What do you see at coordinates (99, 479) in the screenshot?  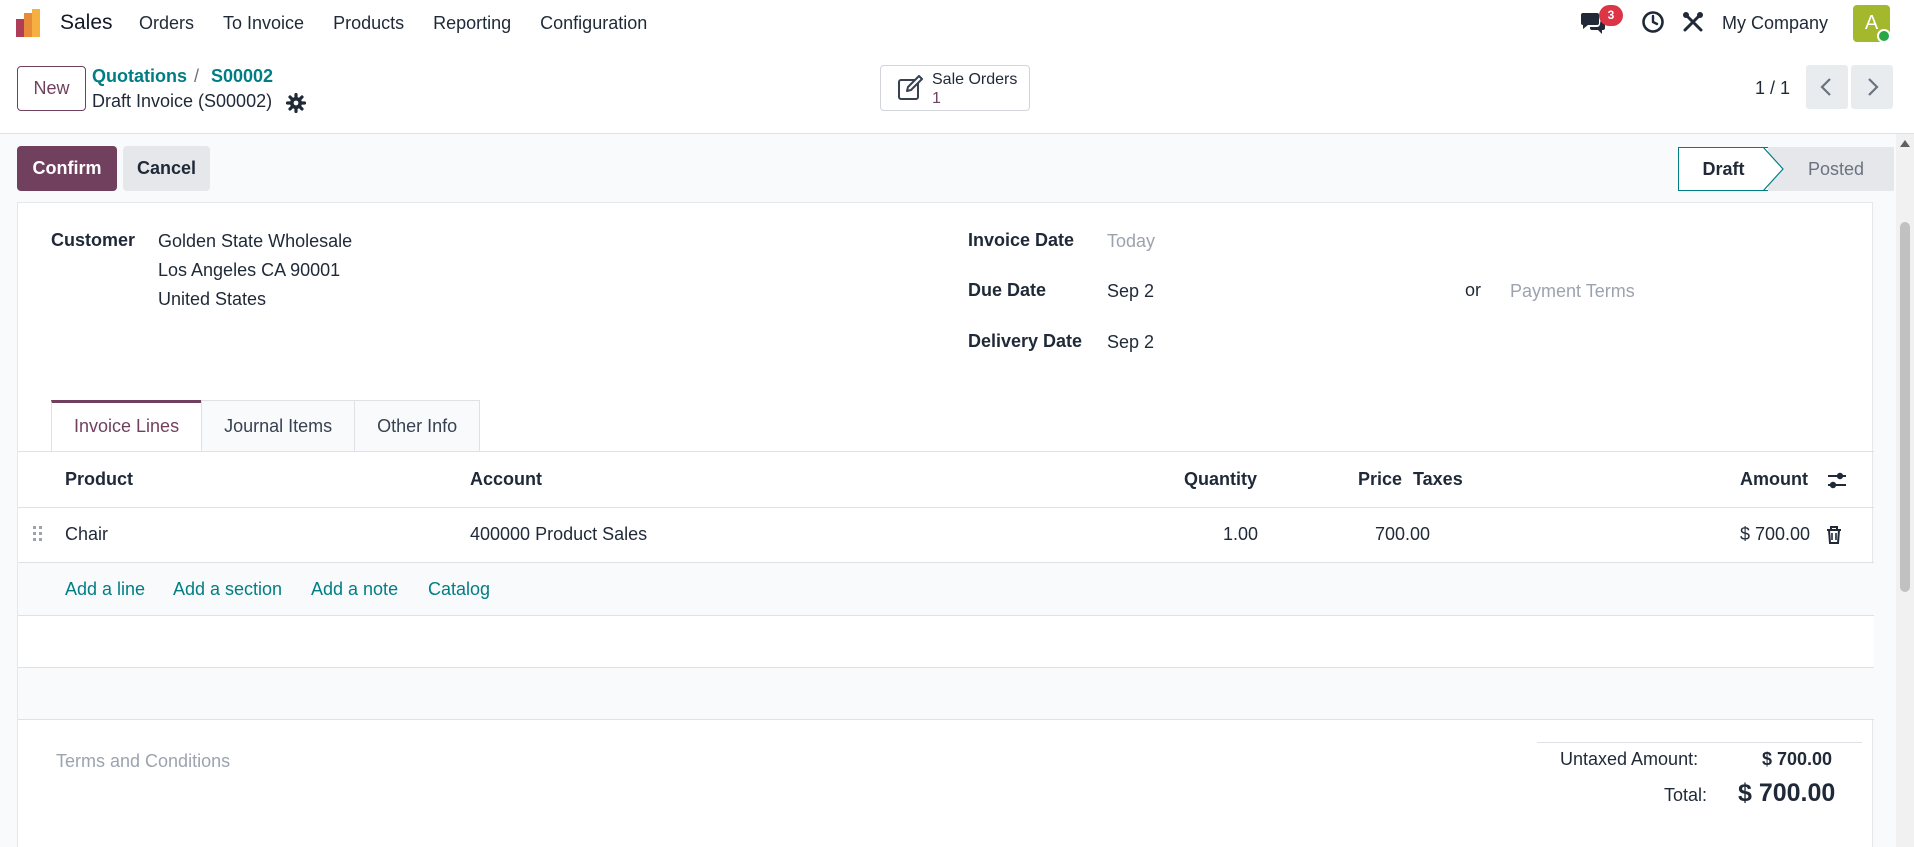 I see `column-product: Product` at bounding box center [99, 479].